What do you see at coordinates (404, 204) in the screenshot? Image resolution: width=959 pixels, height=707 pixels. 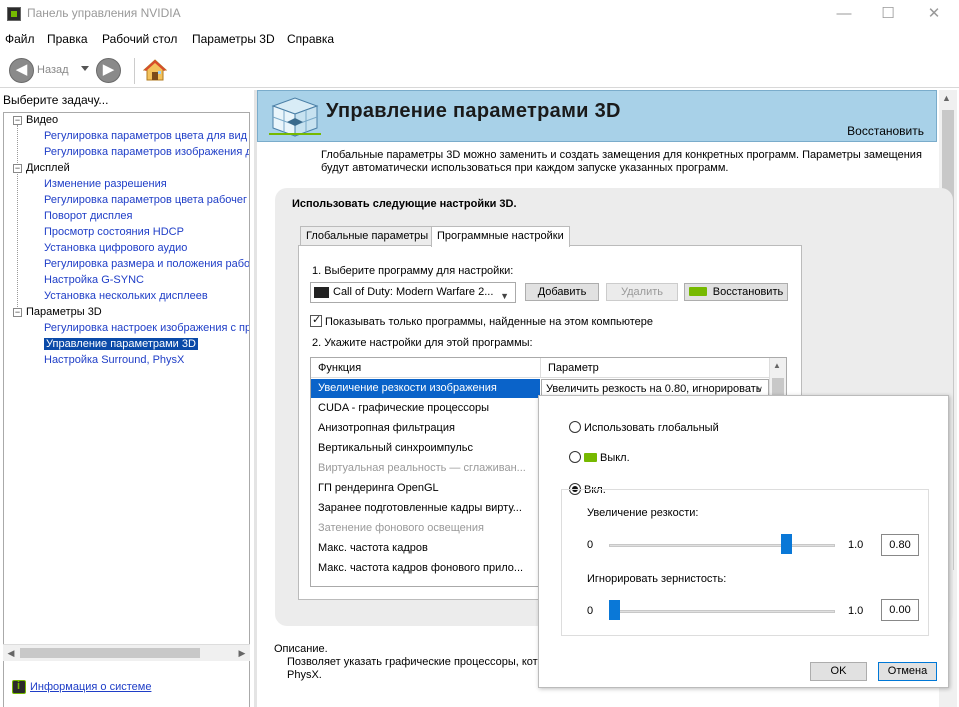 I see `settings-title: Использовать следующие настройки 3D.` at bounding box center [404, 204].